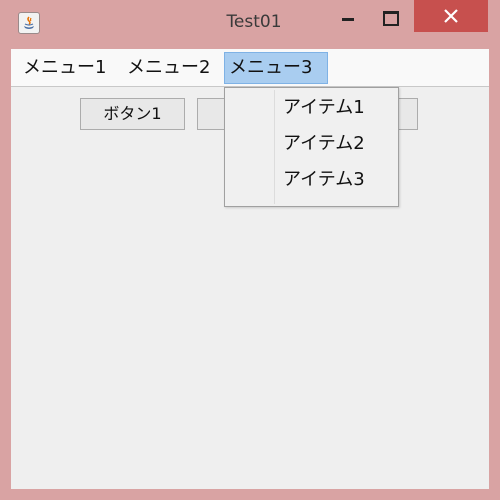 This screenshot has height=500, width=500. What do you see at coordinates (348, 17) in the screenshot?
I see `minimize-button` at bounding box center [348, 17].